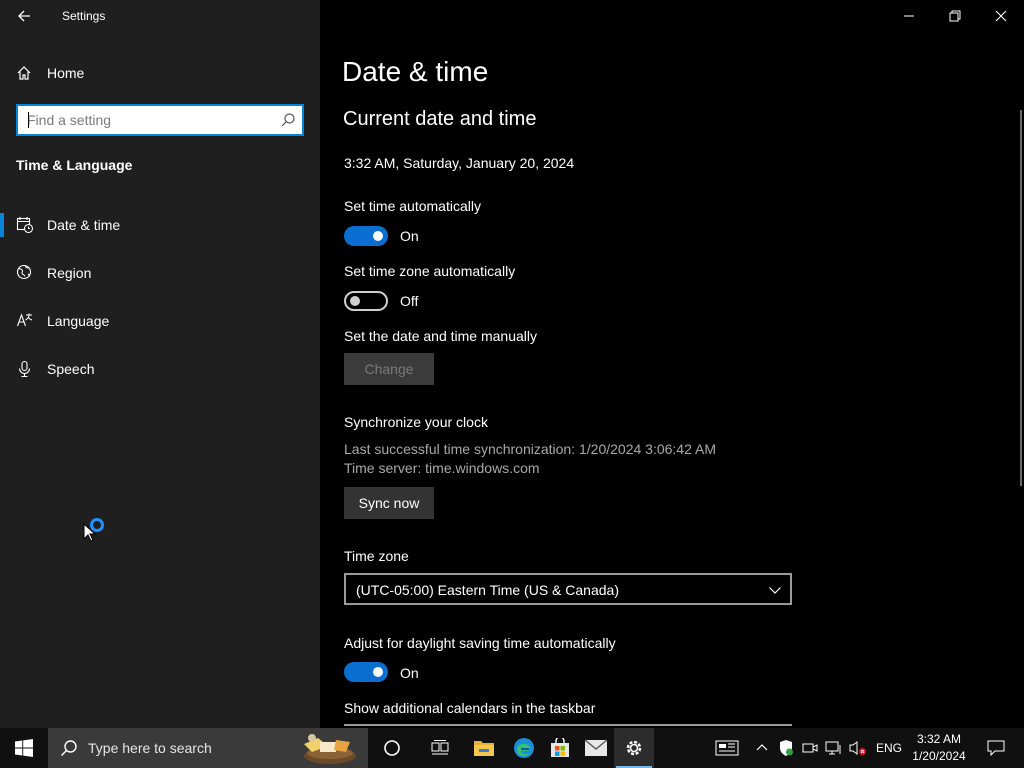 This screenshot has width=1024, height=768. Describe the element at coordinates (84, 225) in the screenshot. I see `sidebar-item-label: Date & time` at that location.